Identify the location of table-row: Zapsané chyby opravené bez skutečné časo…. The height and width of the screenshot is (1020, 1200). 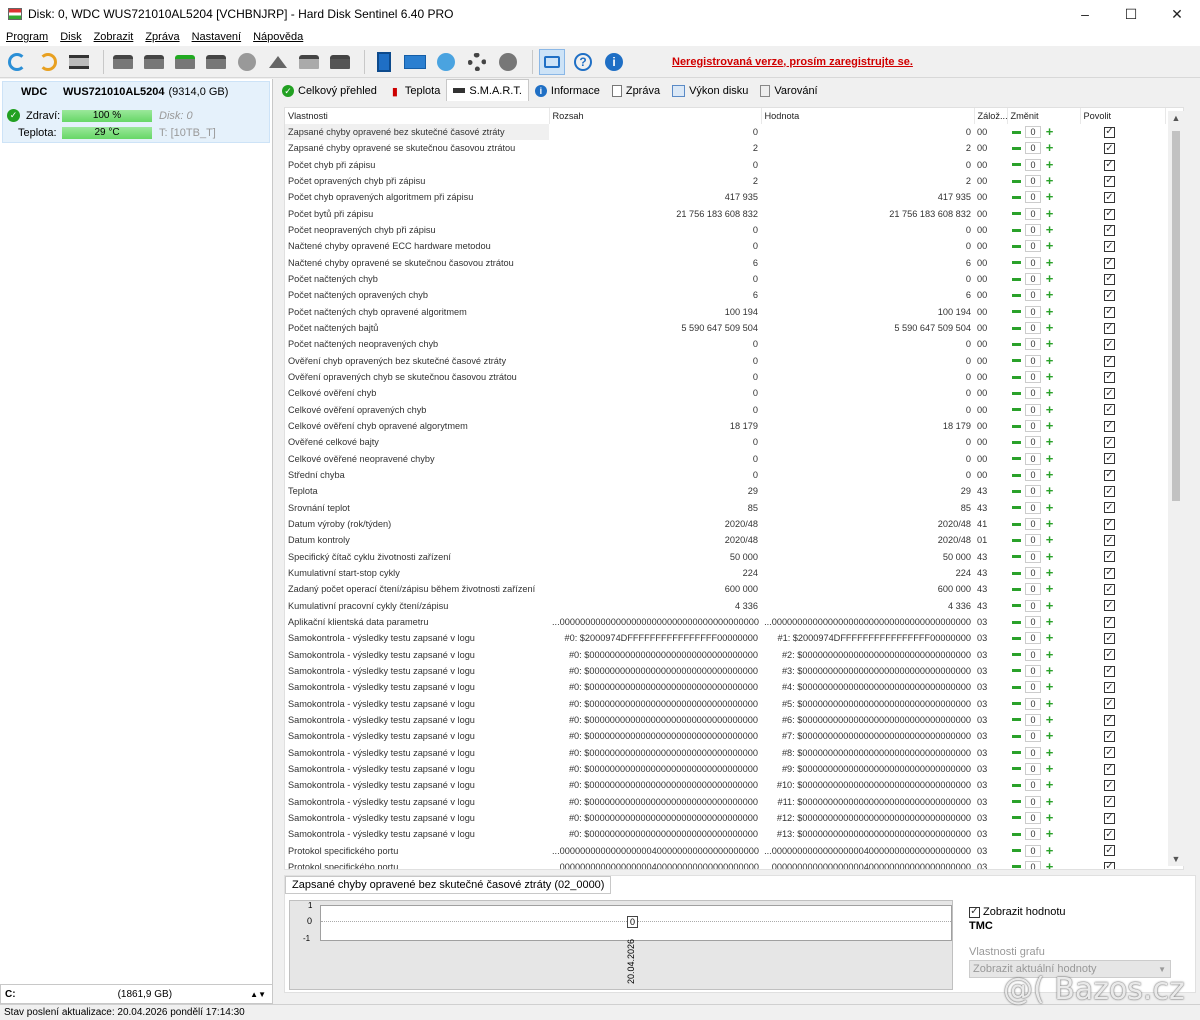
(725, 132).